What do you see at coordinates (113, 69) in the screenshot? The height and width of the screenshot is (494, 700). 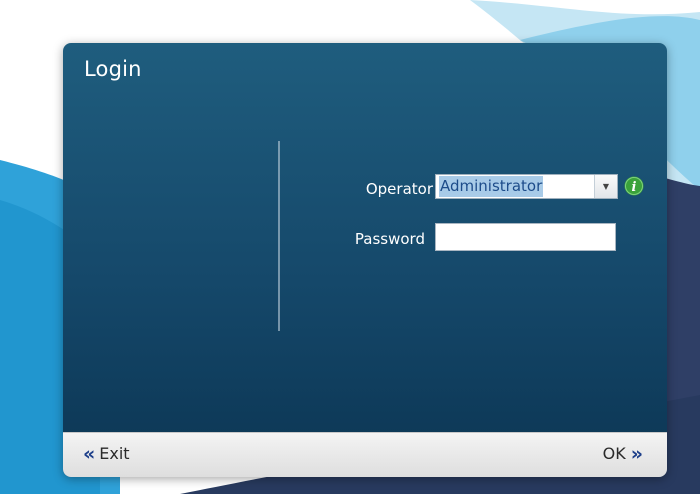 I see `dialog-title: Login` at bounding box center [113, 69].